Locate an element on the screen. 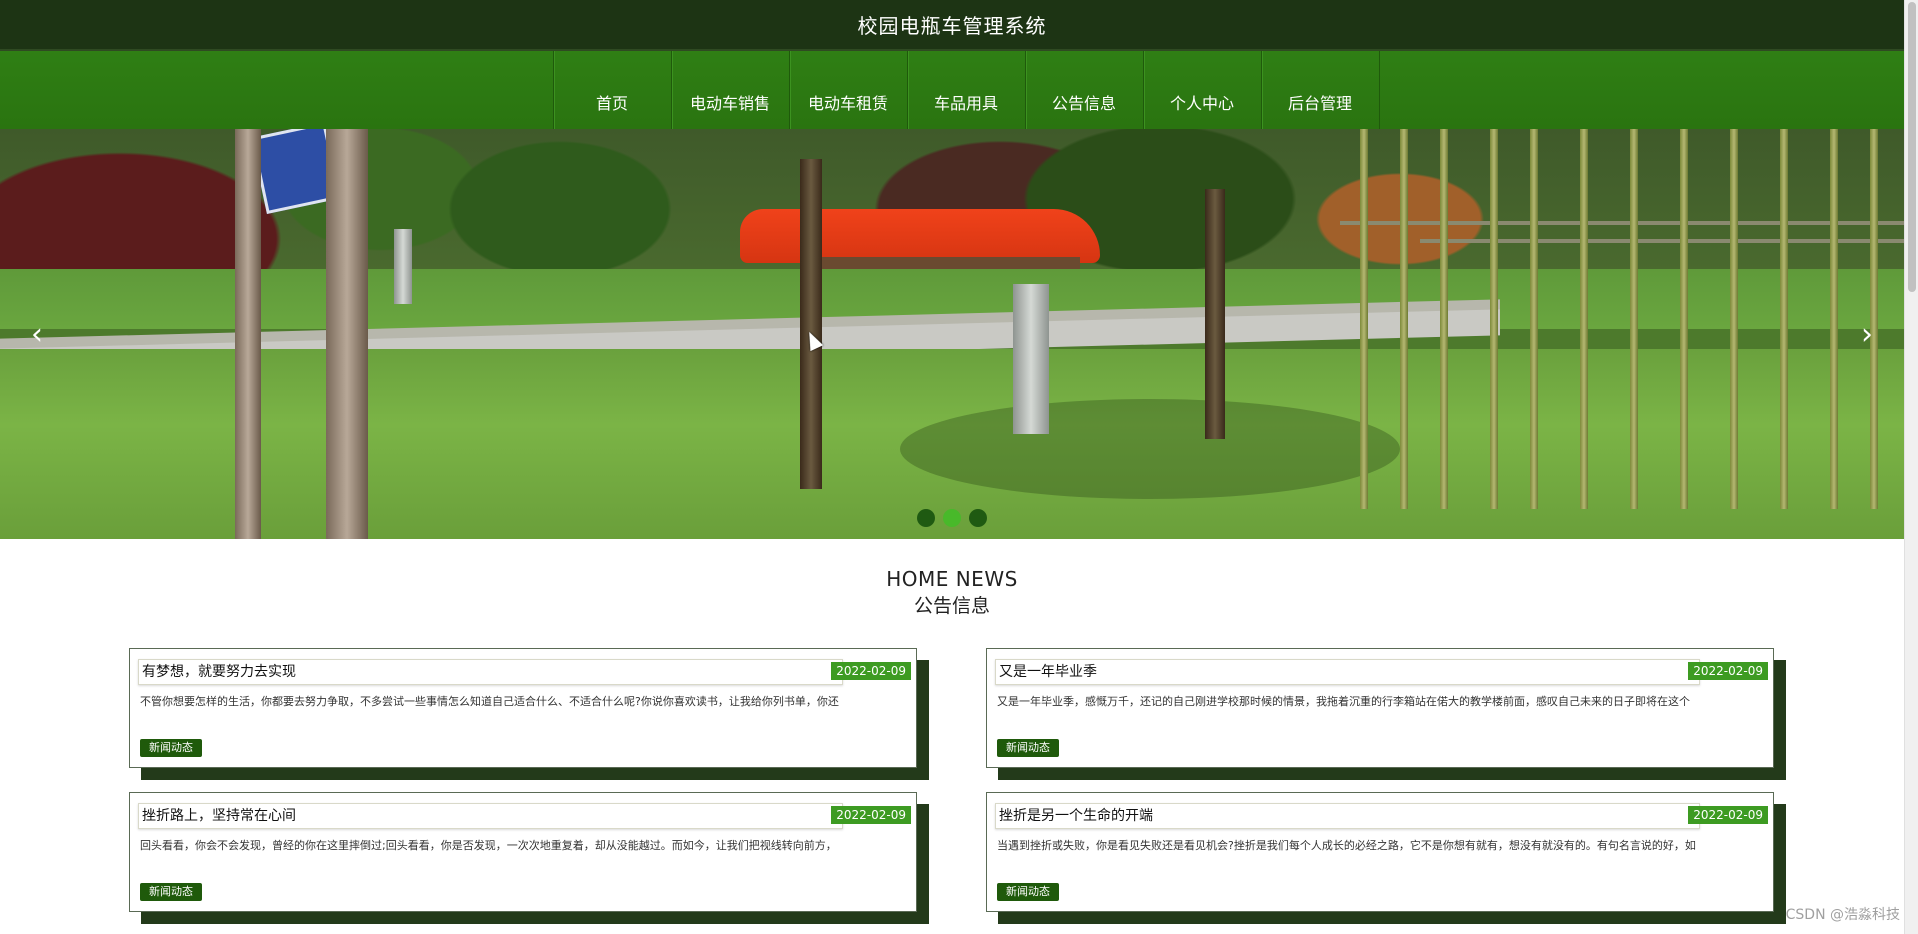 The height and width of the screenshot is (934, 1918). carousel-next-icon: › is located at coordinates (1867, 335).